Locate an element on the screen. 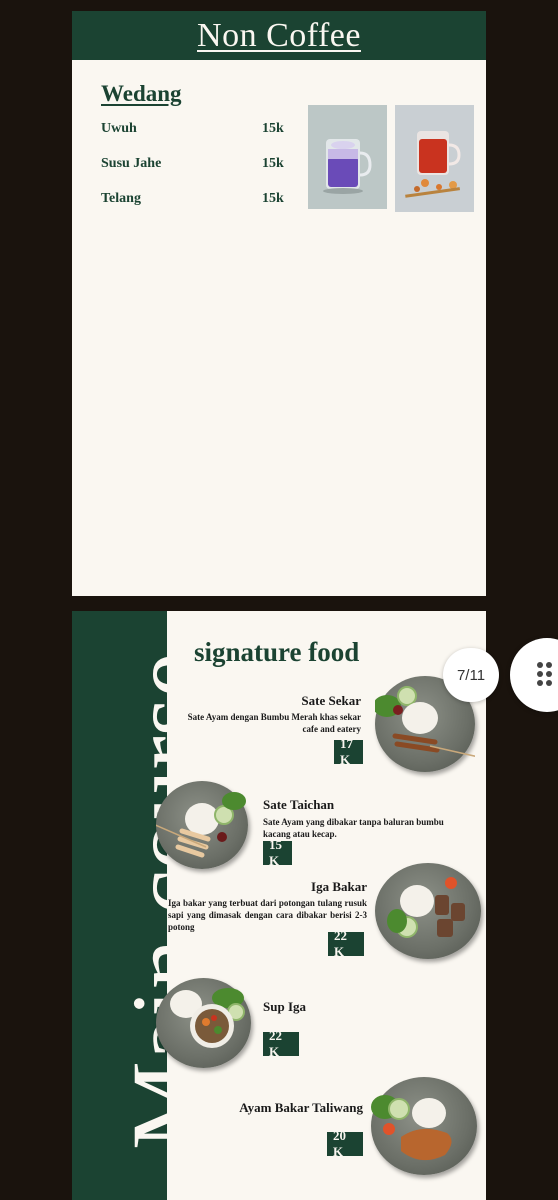 This screenshot has width=558, height=1200. dish-name: Sup Iga is located at coordinates (284, 1006).